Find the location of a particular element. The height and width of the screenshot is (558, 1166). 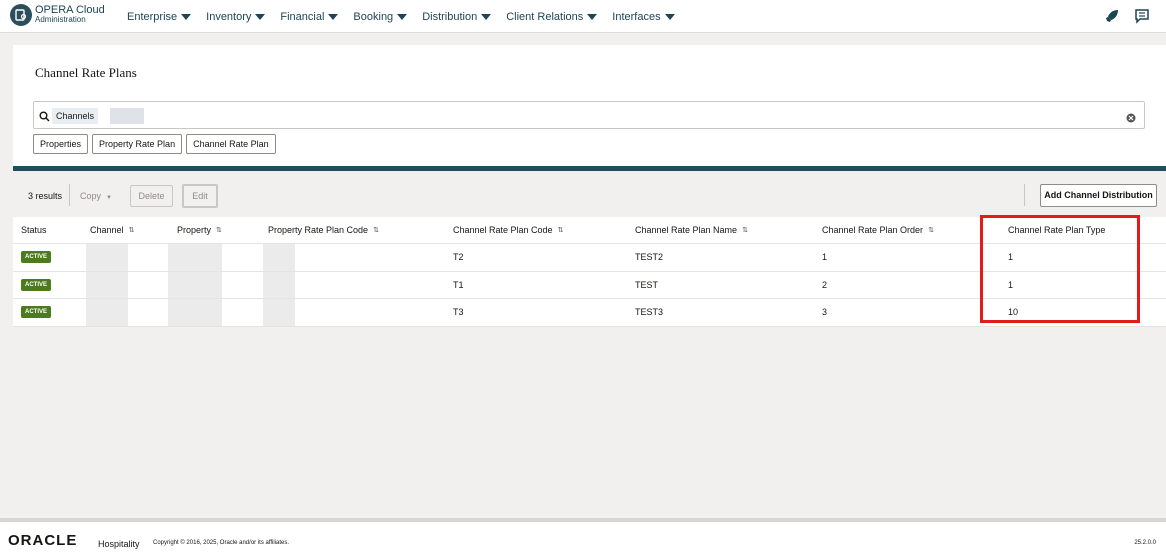

nav-client-relations: Client Relations is located at coordinates (552, 17).